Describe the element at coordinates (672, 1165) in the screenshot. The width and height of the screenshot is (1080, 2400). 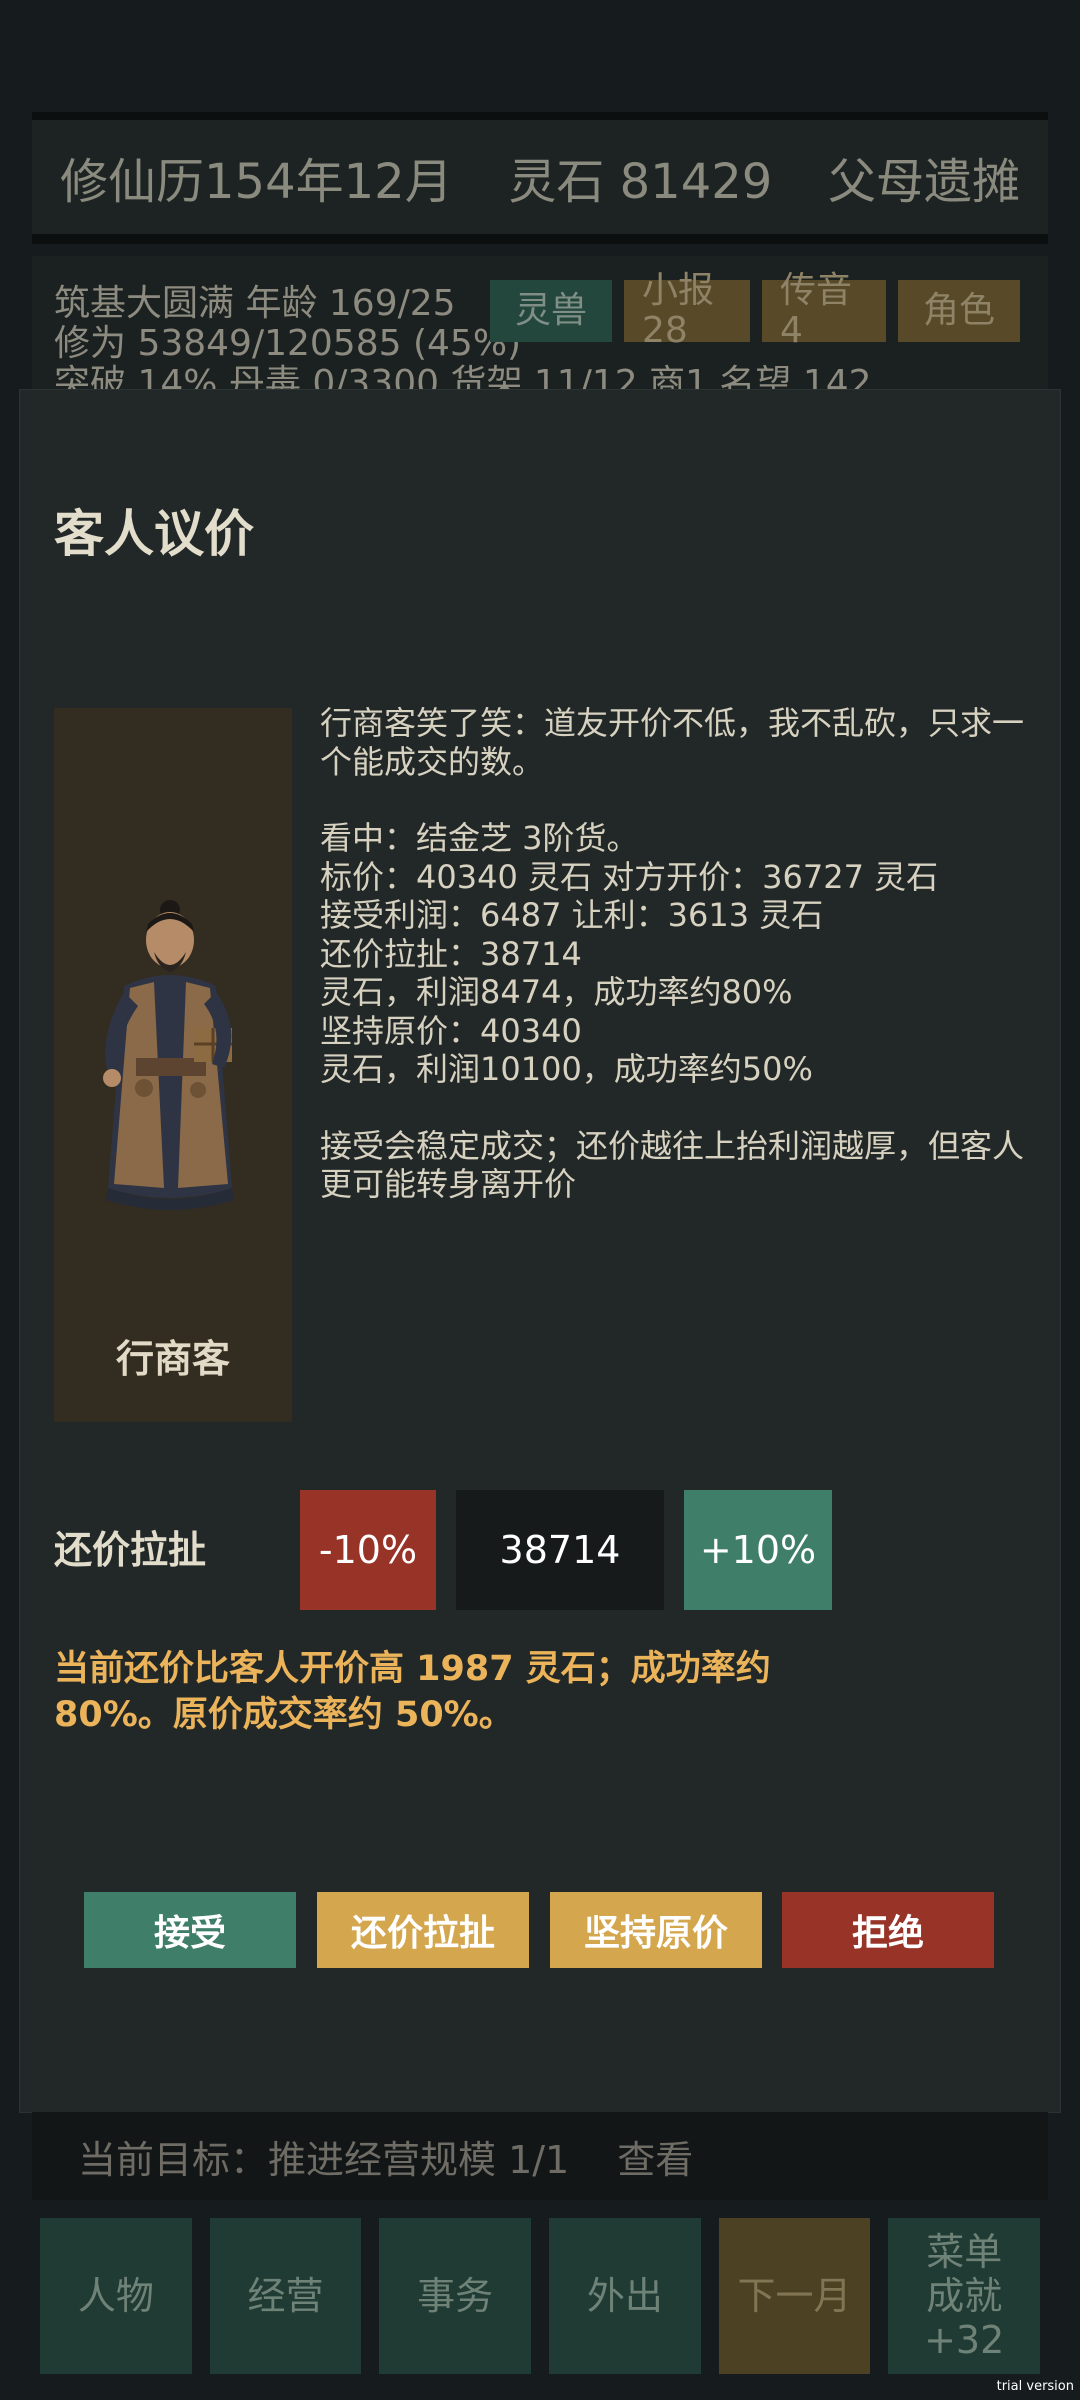
I see `dialog-advice: 接受会稳定成交；还价越往上抬利润越厚，但客人更可能转身离开价` at that location.